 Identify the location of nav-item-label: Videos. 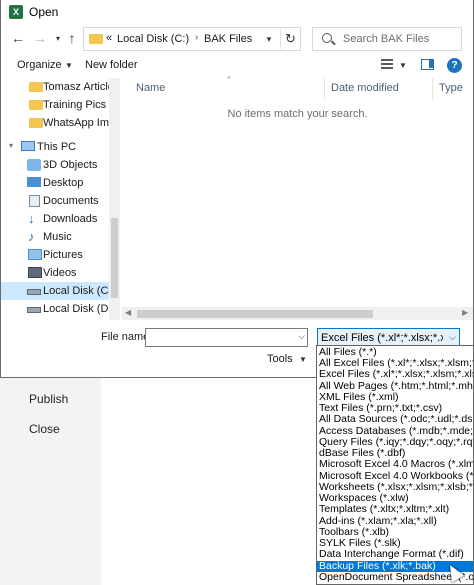
(60, 273).